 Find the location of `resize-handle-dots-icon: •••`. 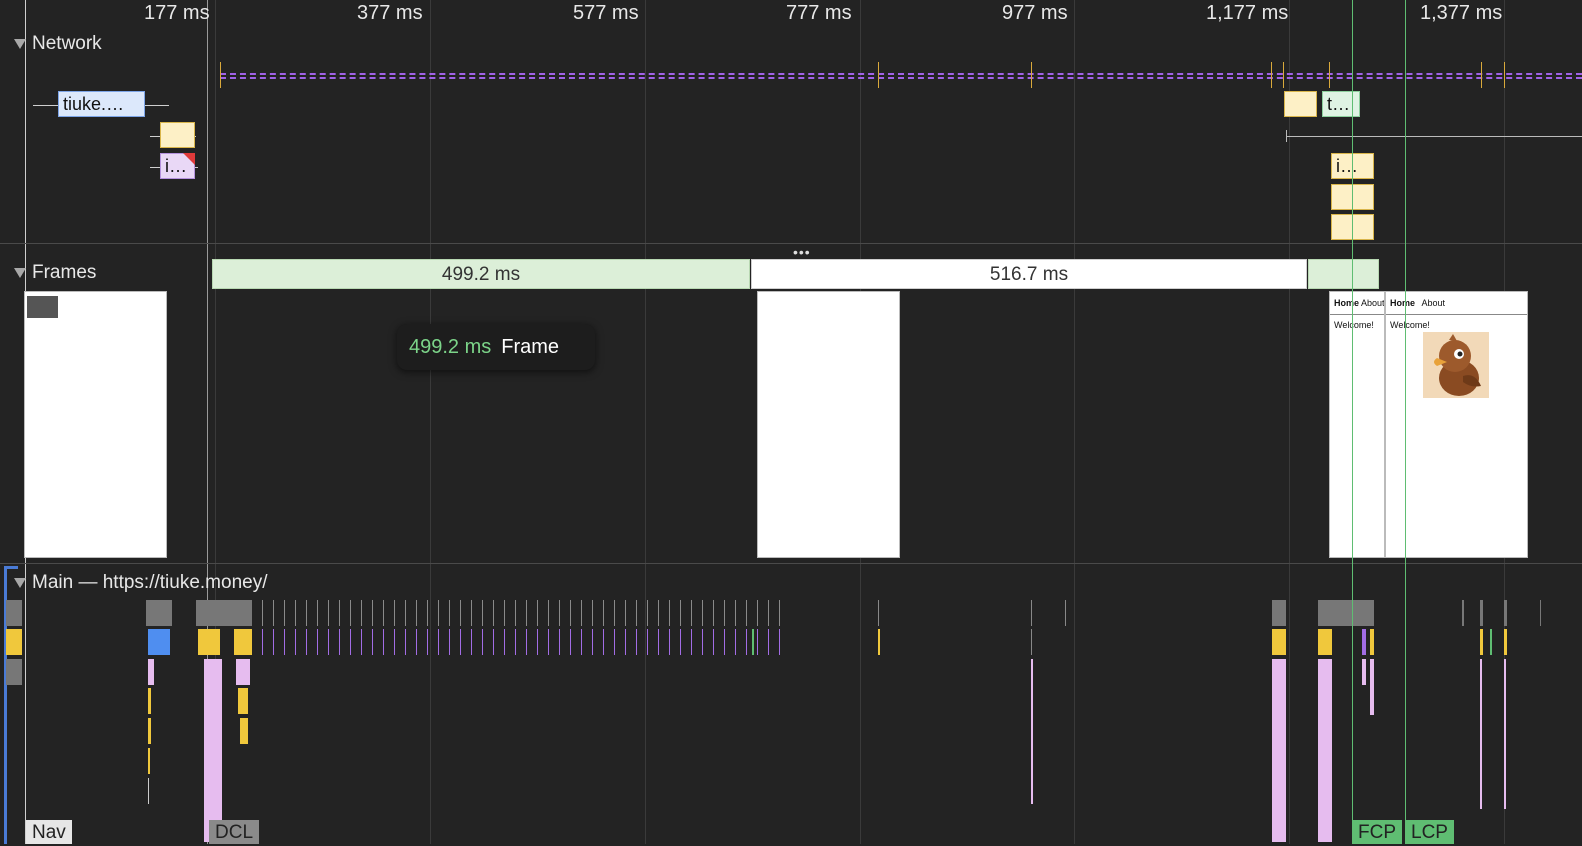

resize-handle-dots-icon: ••• is located at coordinates (802, 252).